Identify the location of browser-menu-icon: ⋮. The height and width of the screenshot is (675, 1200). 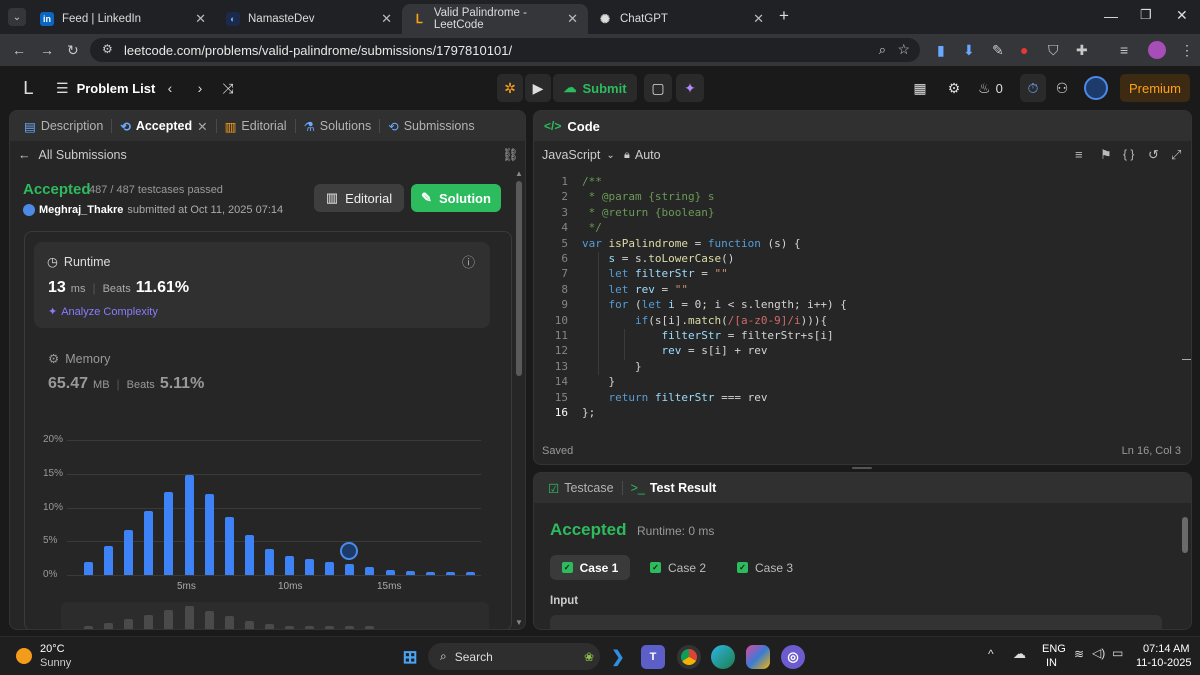
(1187, 50).